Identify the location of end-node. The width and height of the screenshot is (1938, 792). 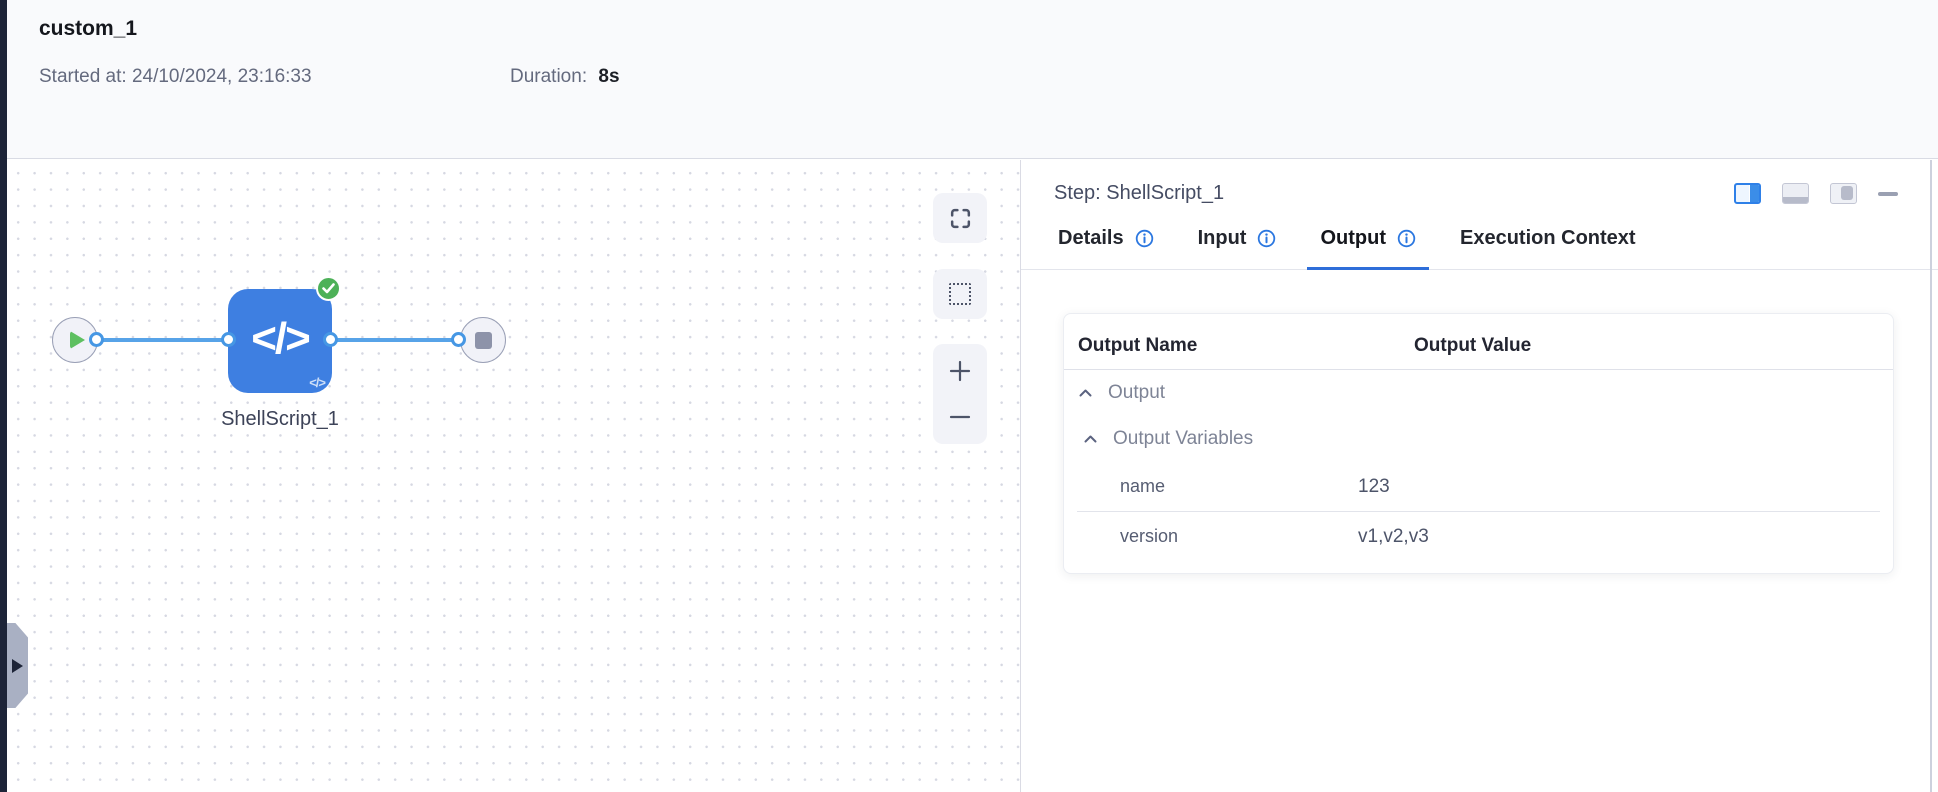
(483, 340).